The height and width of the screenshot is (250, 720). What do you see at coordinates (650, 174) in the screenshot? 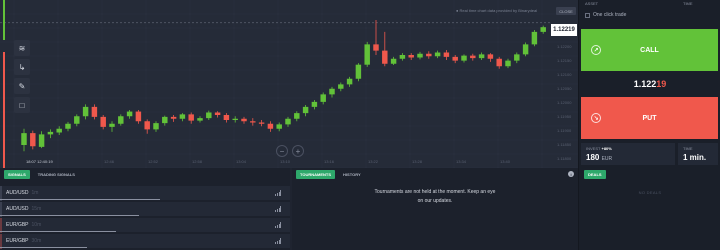
I see `deals-tab-bar: DEALS` at bounding box center [650, 174].